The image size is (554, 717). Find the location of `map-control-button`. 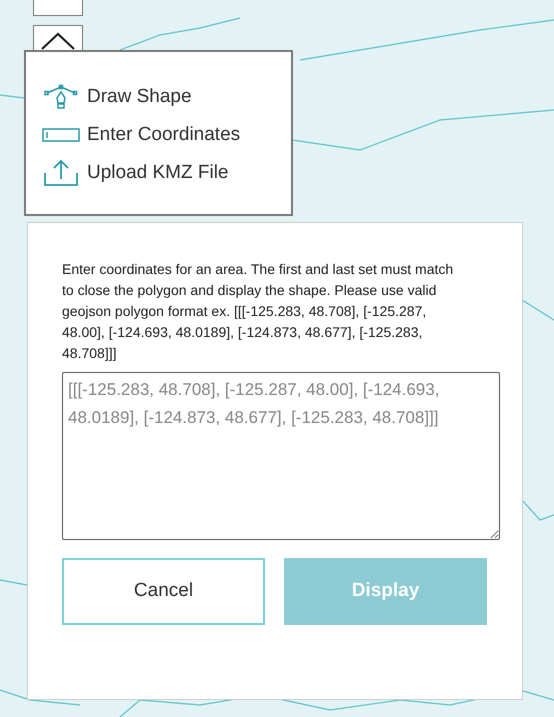

map-control-button is located at coordinates (58, 8).